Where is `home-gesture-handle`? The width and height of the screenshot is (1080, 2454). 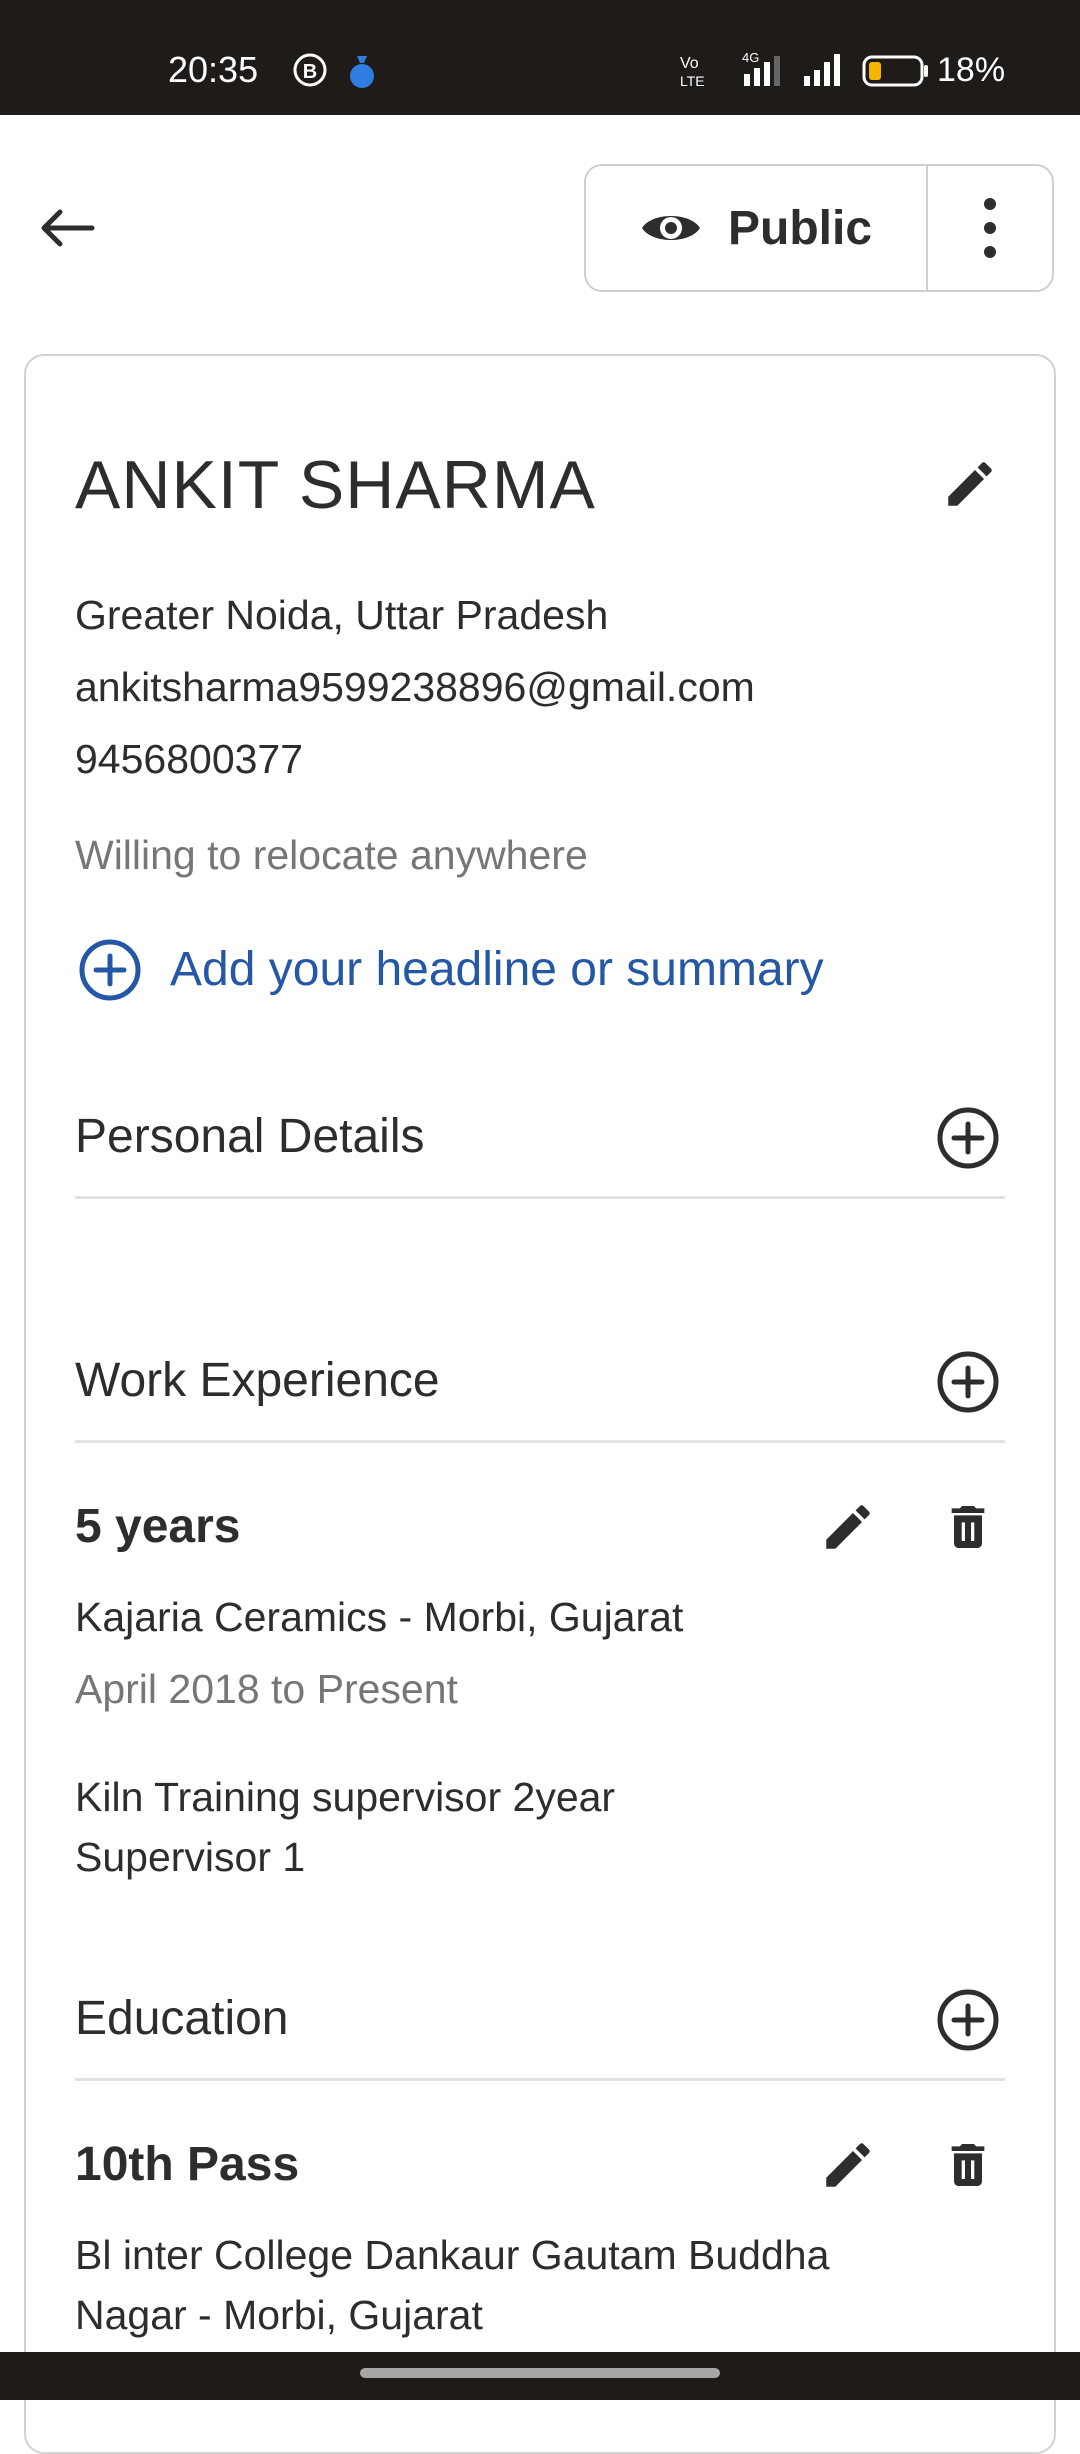
home-gesture-handle is located at coordinates (540, 2373).